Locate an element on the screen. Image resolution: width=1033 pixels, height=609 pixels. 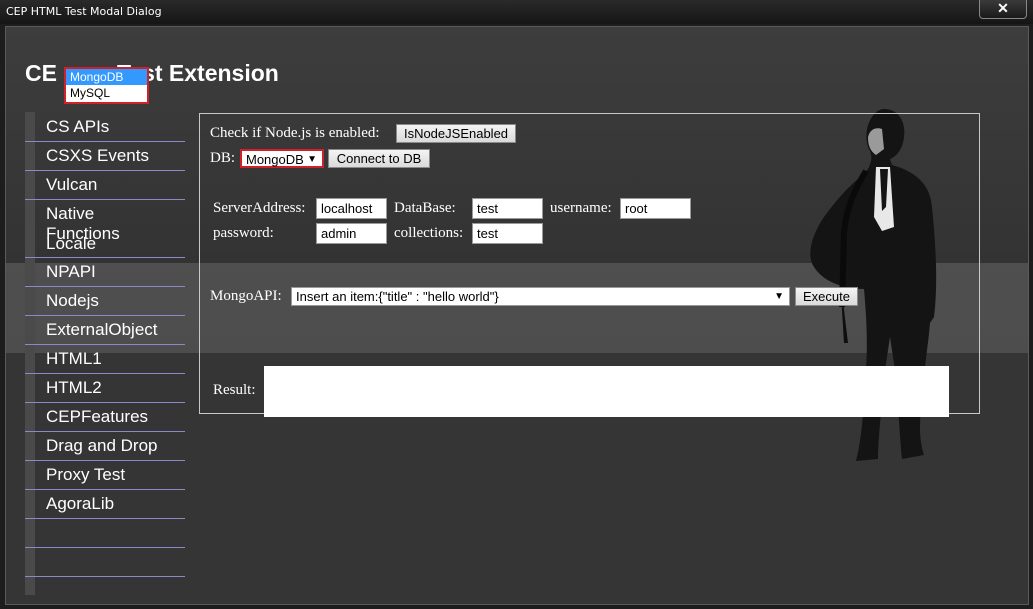
db-select-value: MongoDB is located at coordinates (275, 159).